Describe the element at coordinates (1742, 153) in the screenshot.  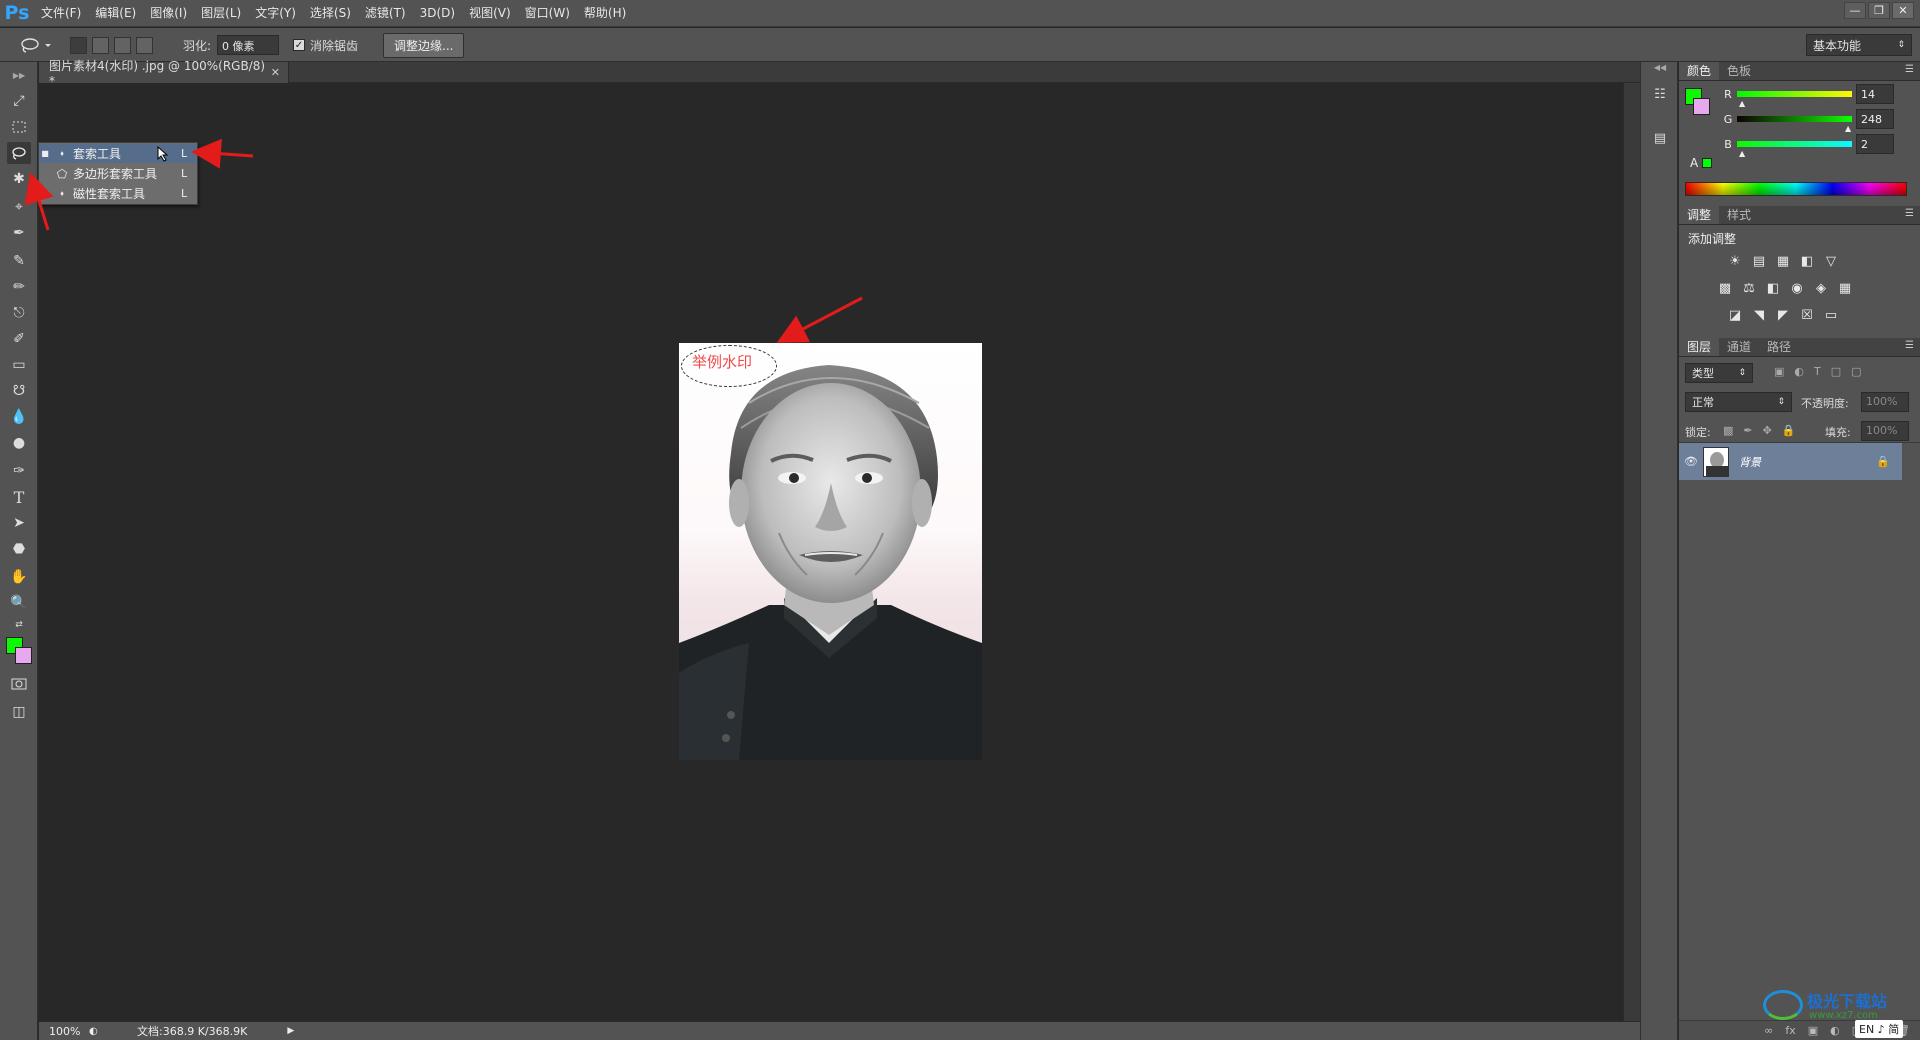
I see `blue-slider-thumb-icon: ▲` at that location.